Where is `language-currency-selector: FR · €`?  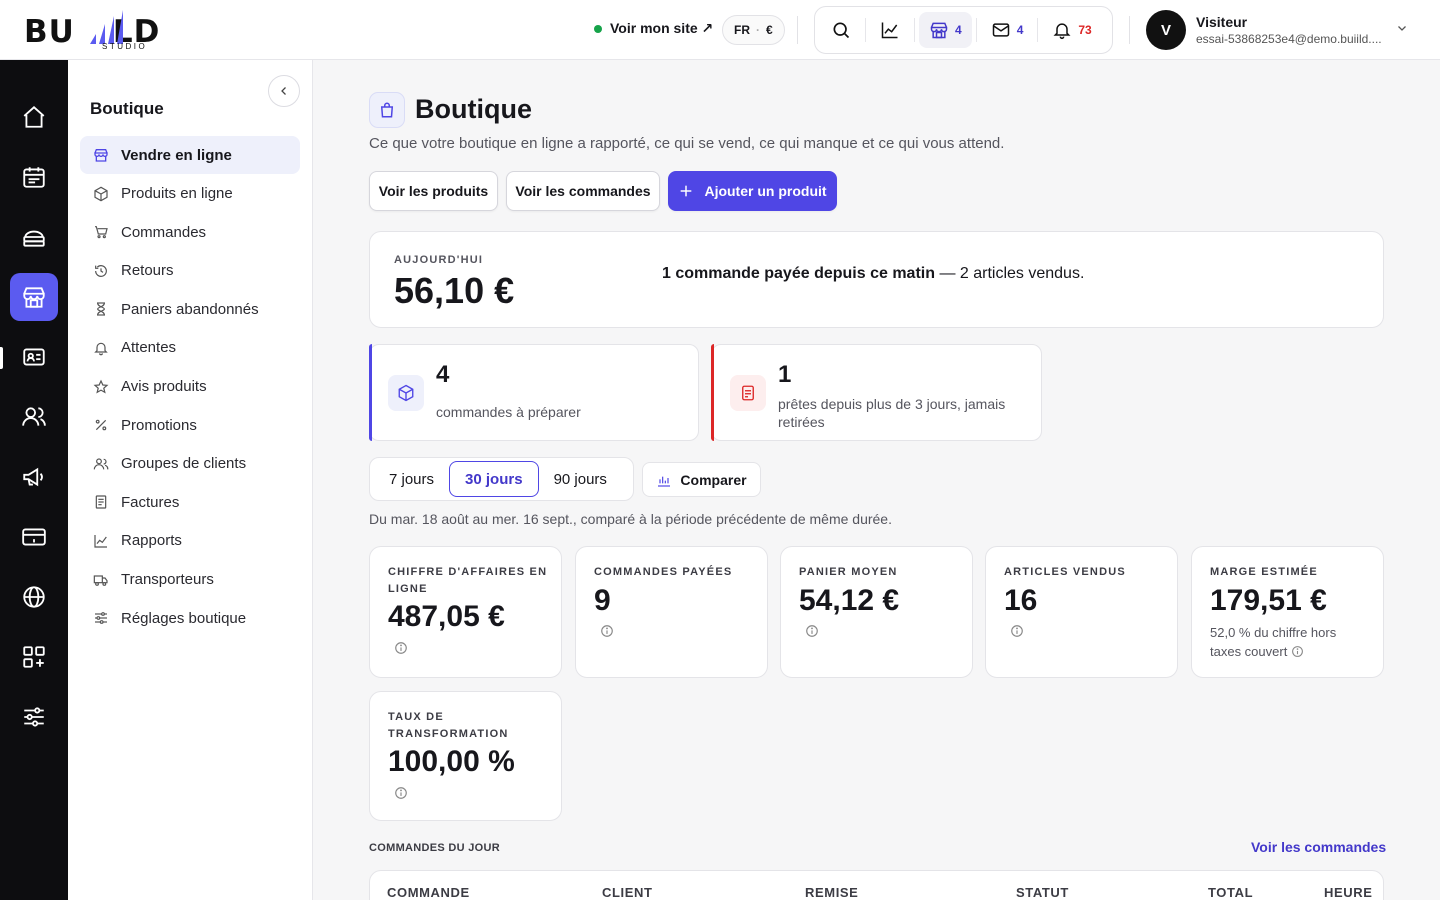 language-currency-selector: FR · € is located at coordinates (753, 30).